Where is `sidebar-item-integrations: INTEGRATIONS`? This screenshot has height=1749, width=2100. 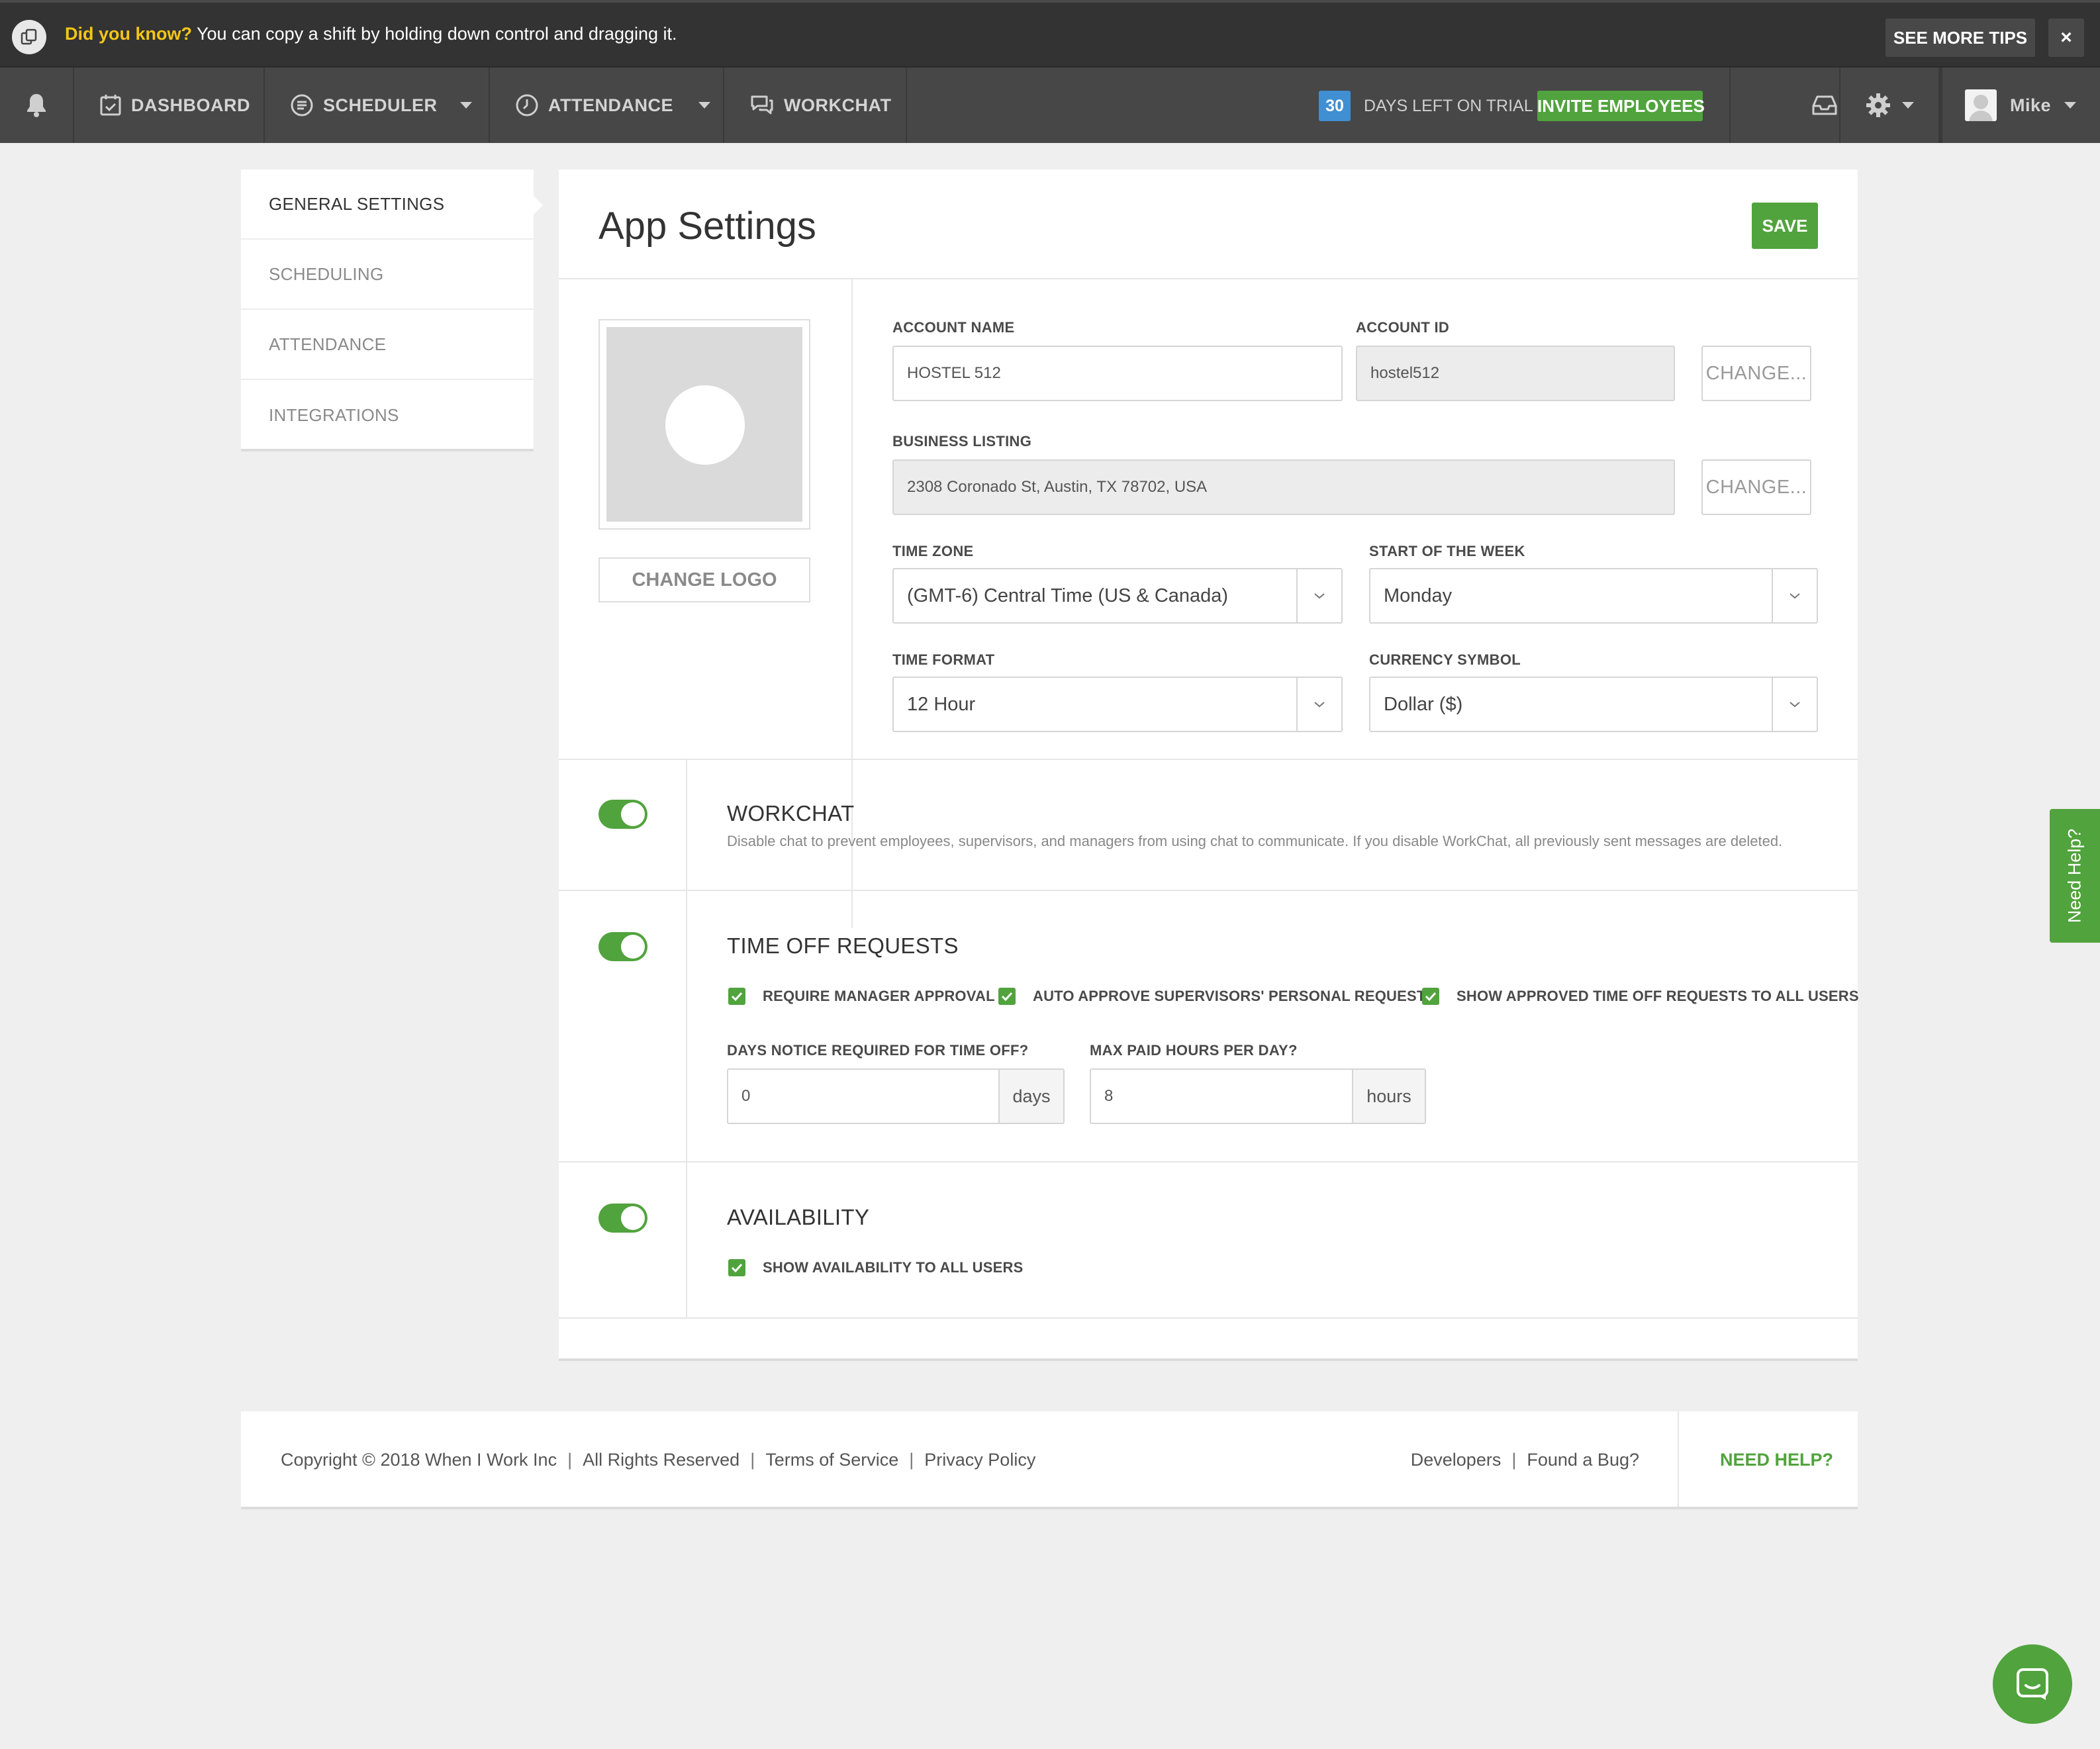 sidebar-item-integrations: INTEGRATIONS is located at coordinates (388, 415).